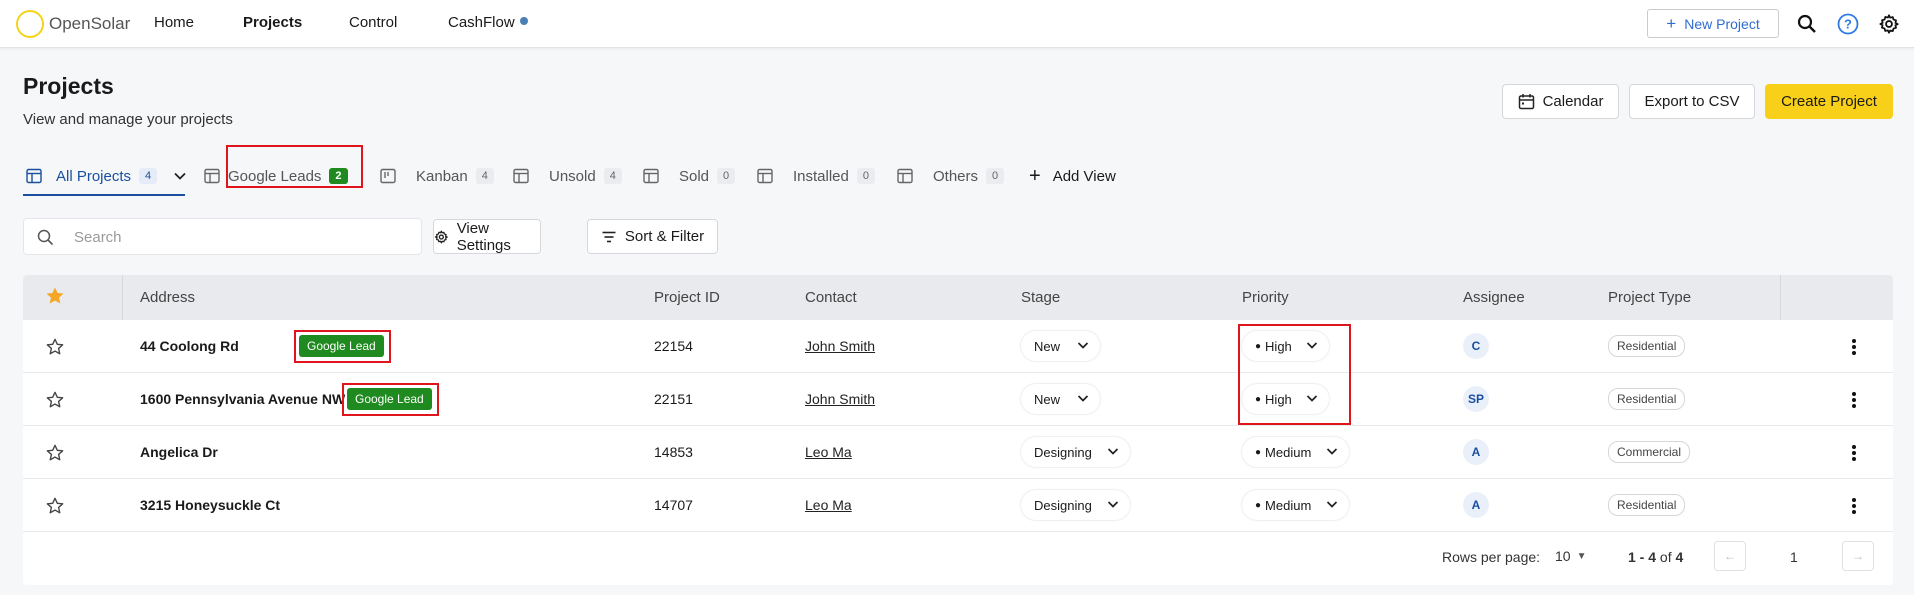 The height and width of the screenshot is (595, 1914). Describe the element at coordinates (1494, 297) in the screenshot. I see `column-header-assignee: Assignee` at that location.